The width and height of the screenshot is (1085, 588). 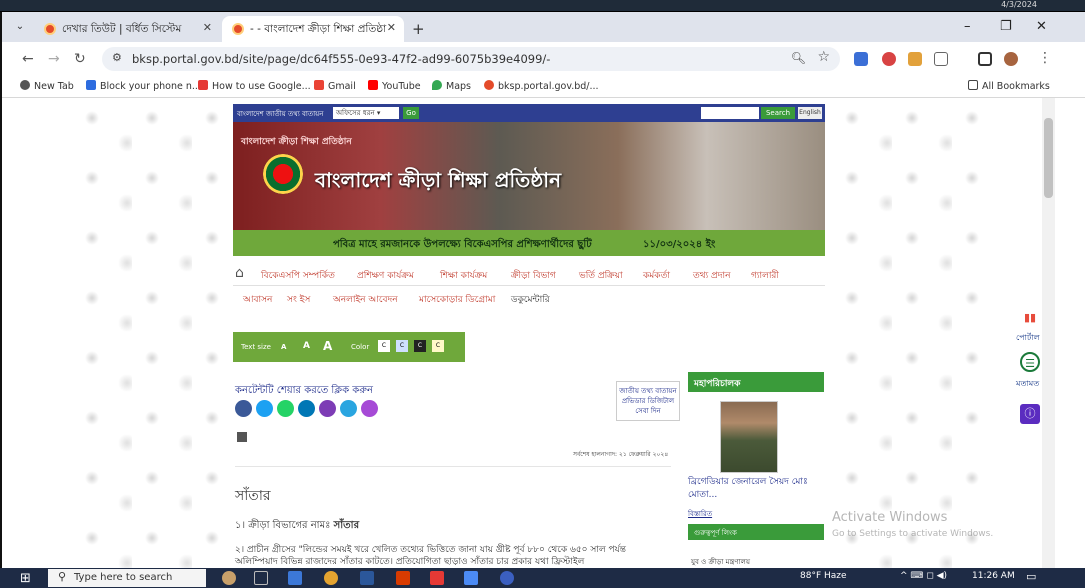 I want to click on notifications-icon: ▭, so click(x=1031, y=576).